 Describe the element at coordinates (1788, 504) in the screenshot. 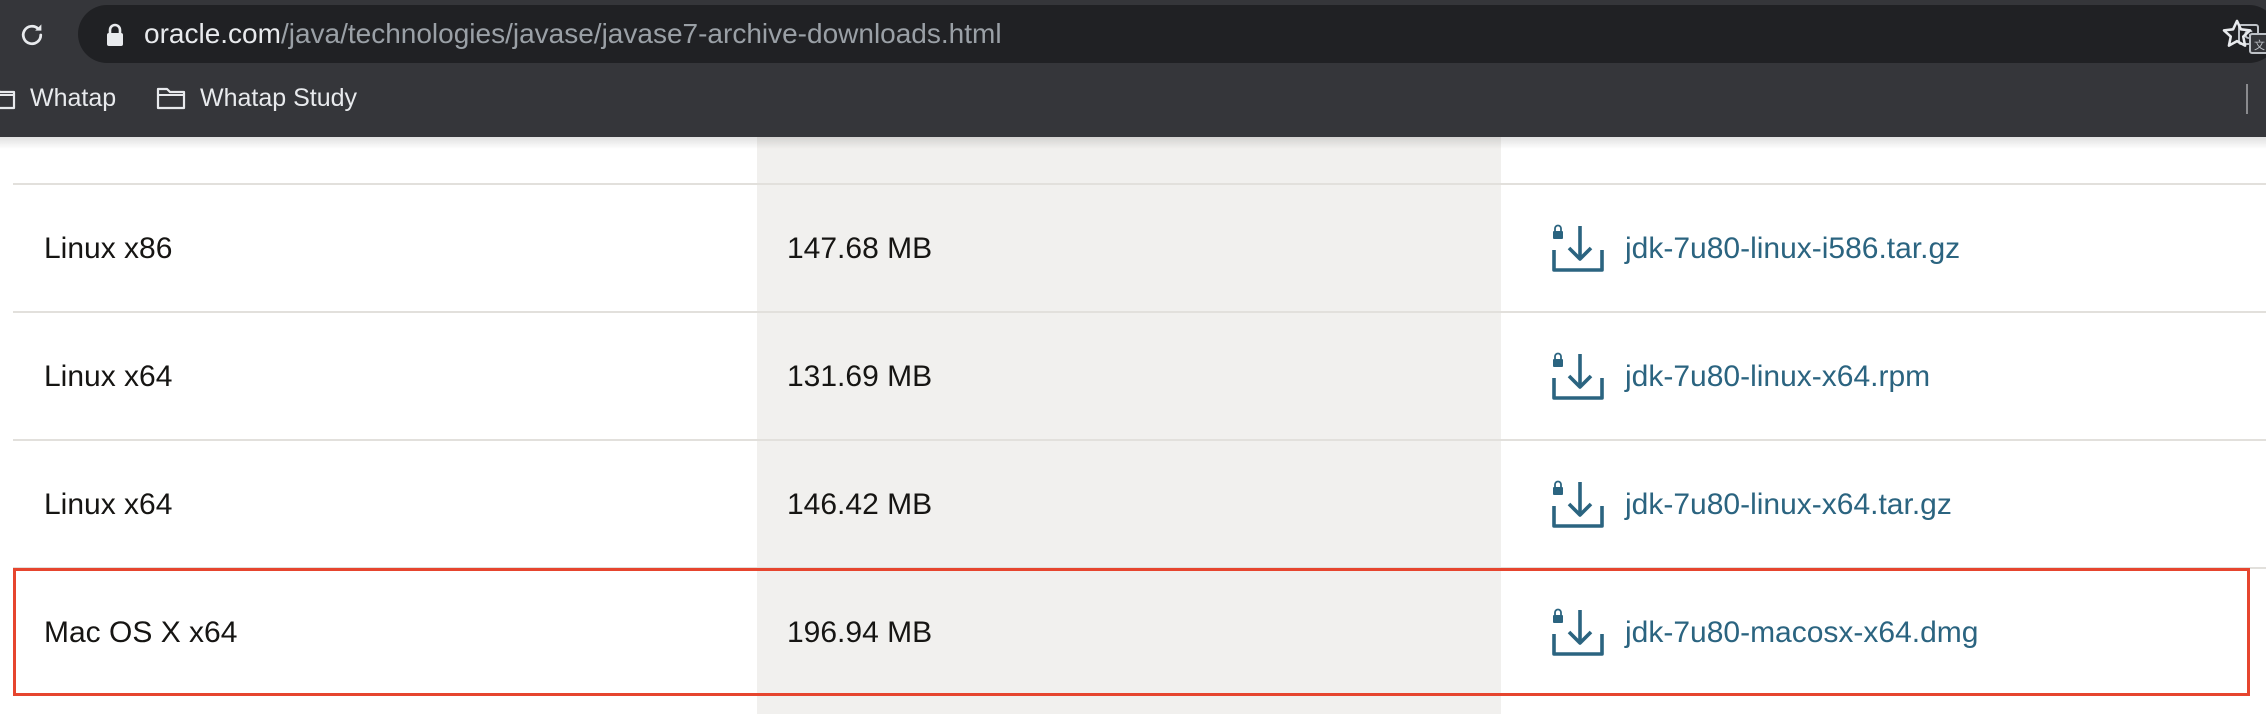

I see `download-filename: jdk-7u80-linux-x64.tar.gz` at that location.